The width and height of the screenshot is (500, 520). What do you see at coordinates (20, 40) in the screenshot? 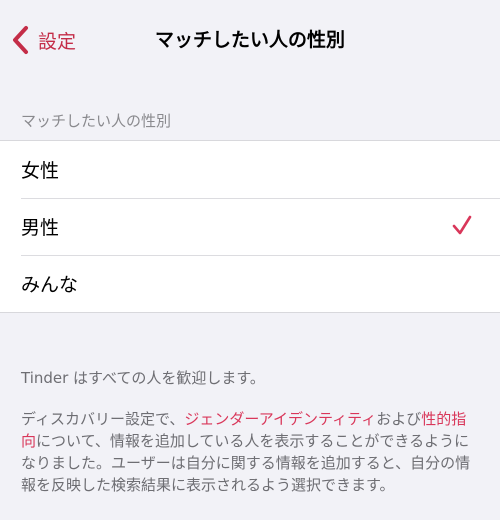
I see `chevron-left-icon` at bounding box center [20, 40].